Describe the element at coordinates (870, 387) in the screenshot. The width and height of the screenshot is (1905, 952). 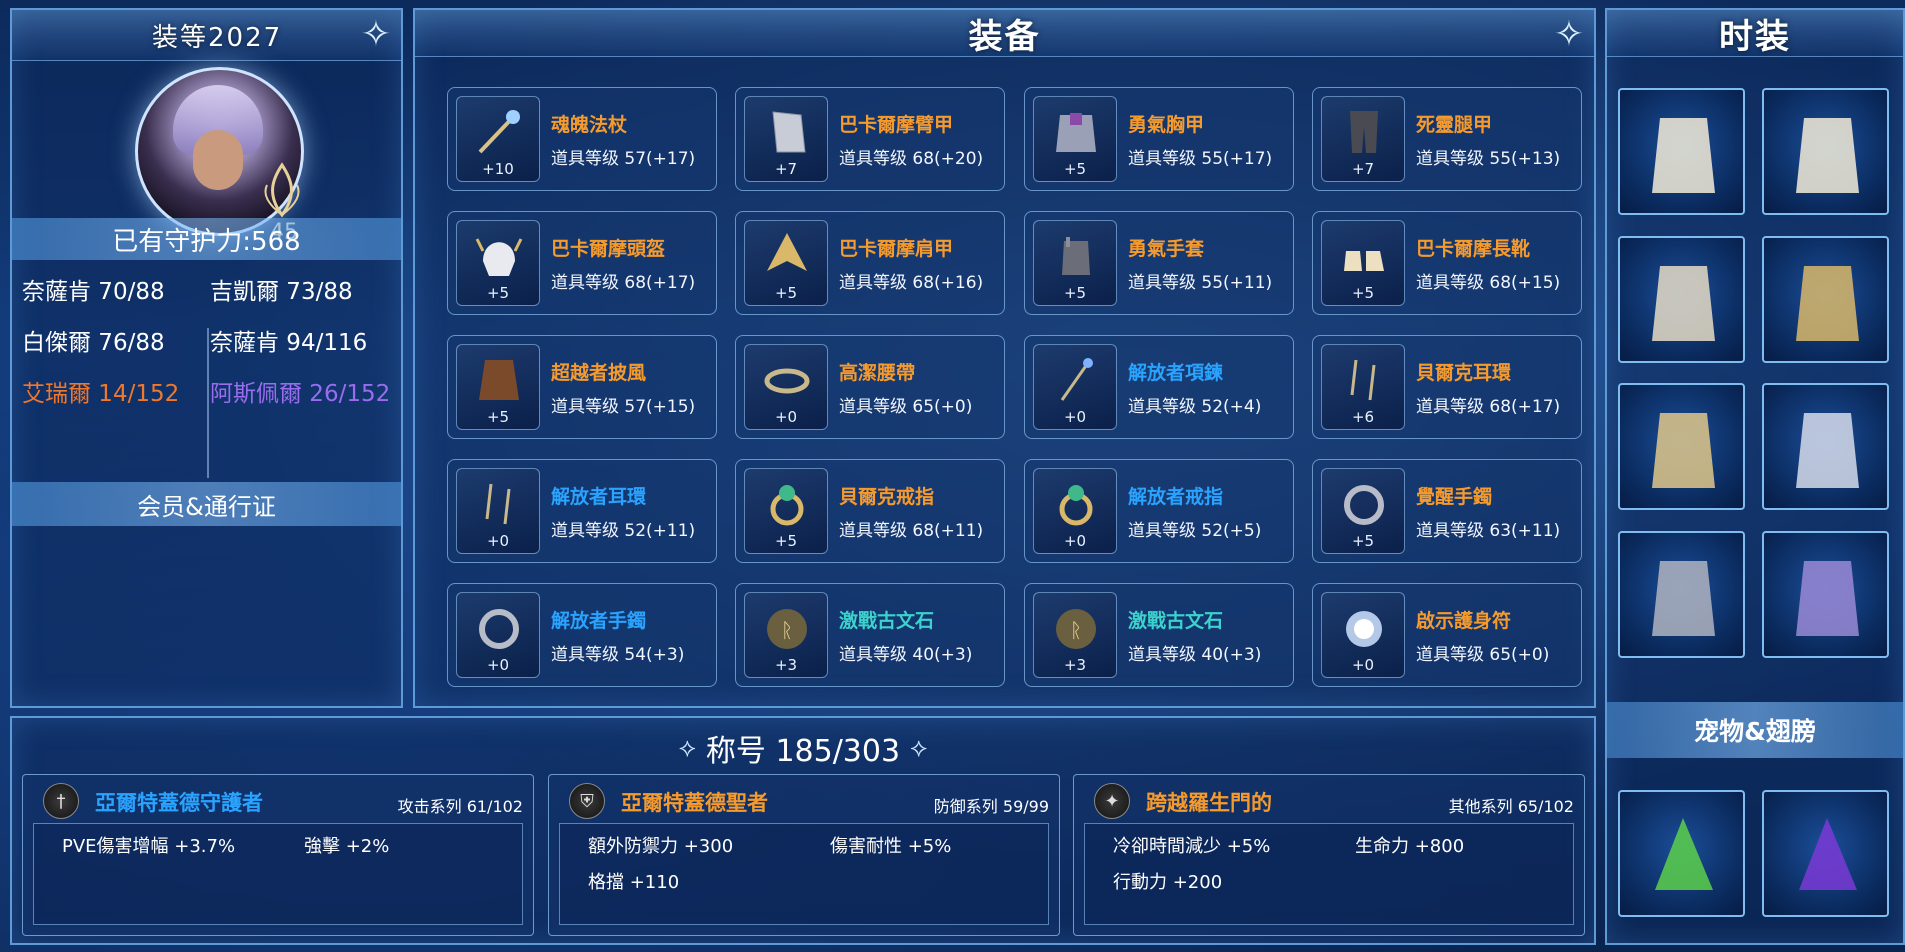
I see `equipment-slot: +0 高潔腰帶 道具等级 65(+0)` at that location.